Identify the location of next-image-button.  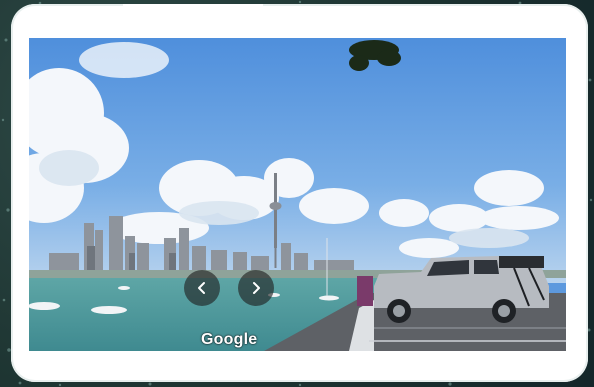
(256, 288).